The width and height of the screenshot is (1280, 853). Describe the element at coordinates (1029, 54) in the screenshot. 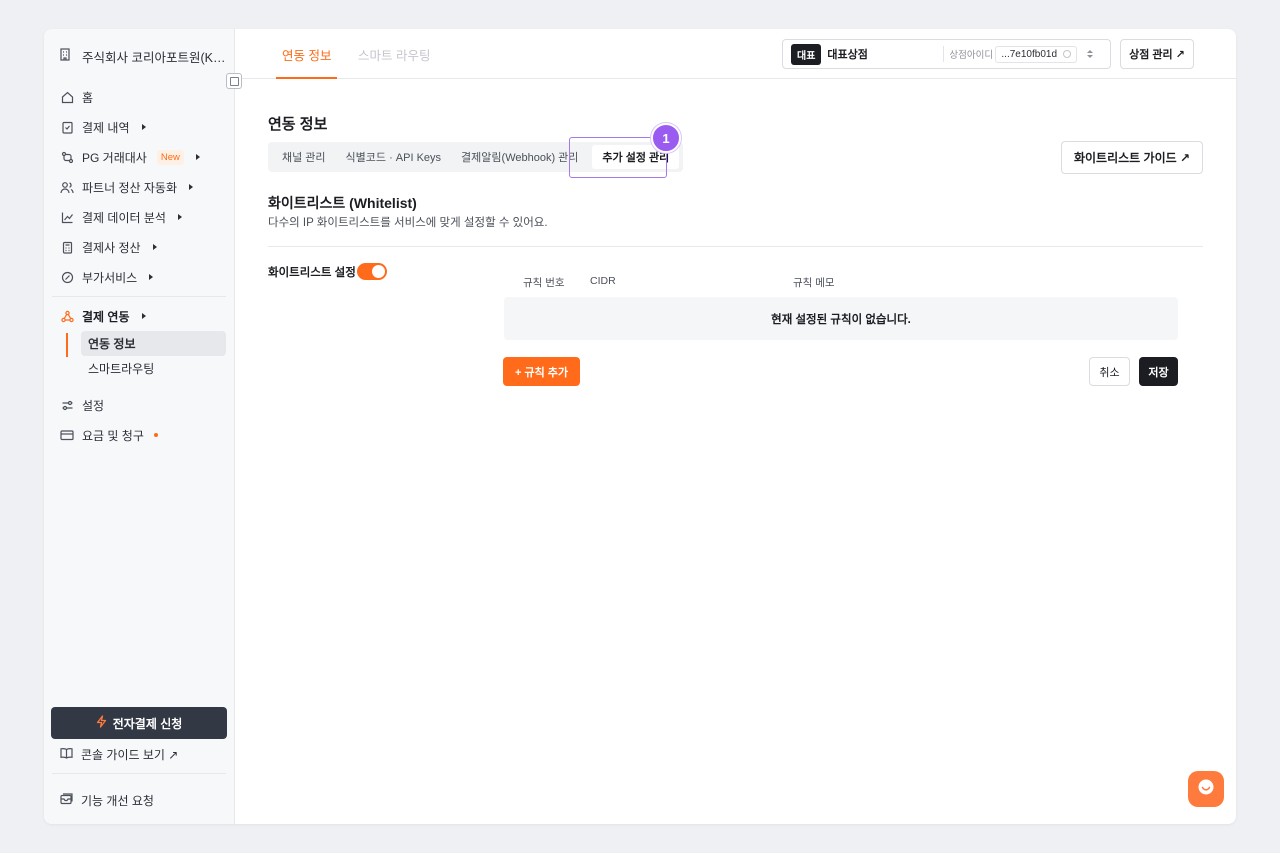

I see `store-id-value: ...7e10fb01d` at that location.